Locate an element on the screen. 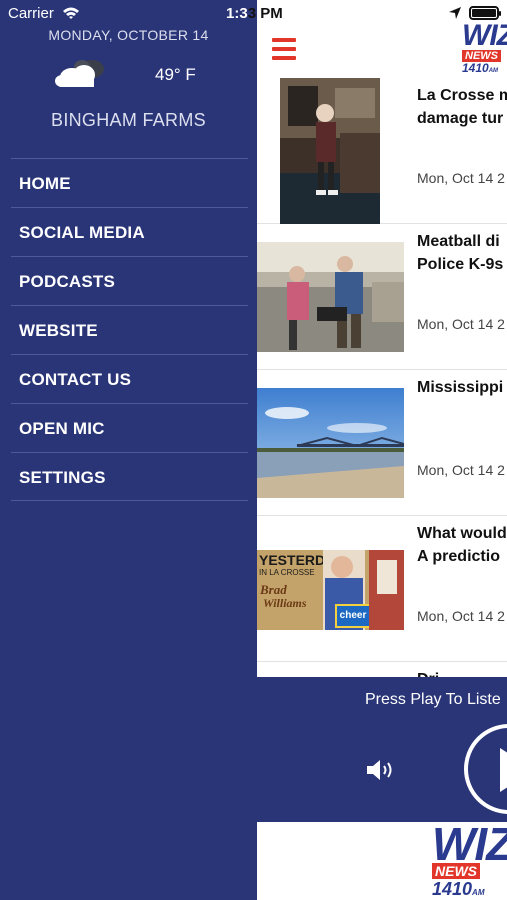 This screenshot has height=900, width=507. menu-item-podcasts: PODCASTS is located at coordinates (129, 280).